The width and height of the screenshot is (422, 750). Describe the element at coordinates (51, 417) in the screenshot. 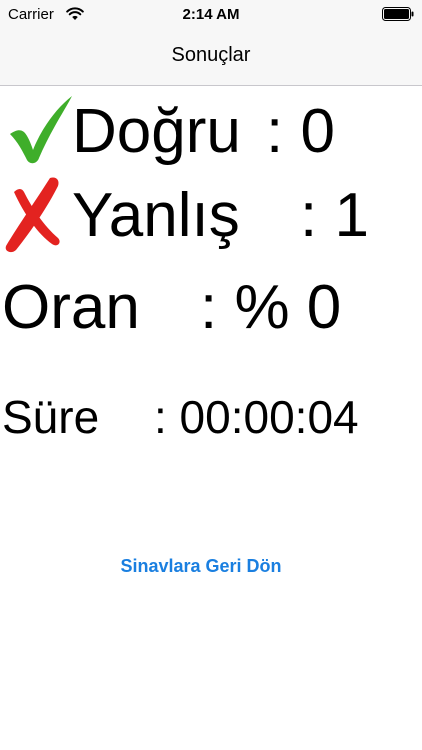

I see `time-label: Süre` at that location.